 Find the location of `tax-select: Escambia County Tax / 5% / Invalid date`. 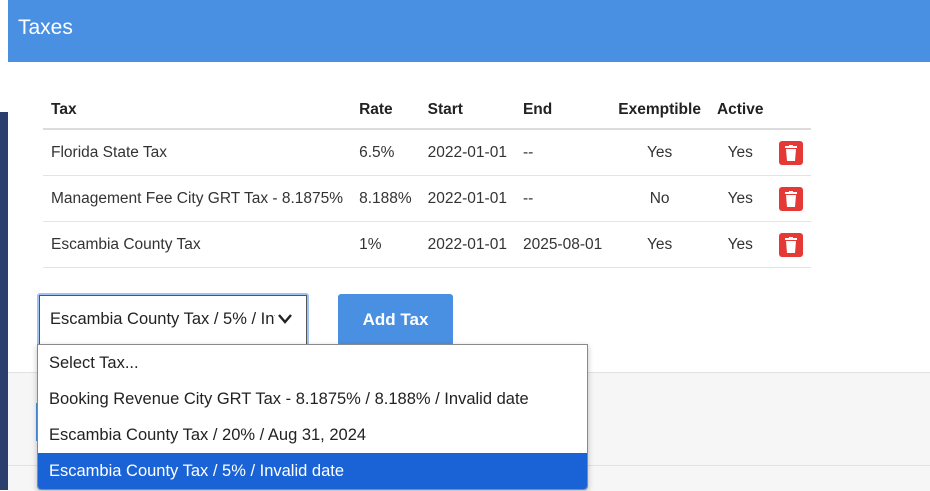

tax-select: Escambia County Tax / 5% / Invalid date is located at coordinates (173, 320).